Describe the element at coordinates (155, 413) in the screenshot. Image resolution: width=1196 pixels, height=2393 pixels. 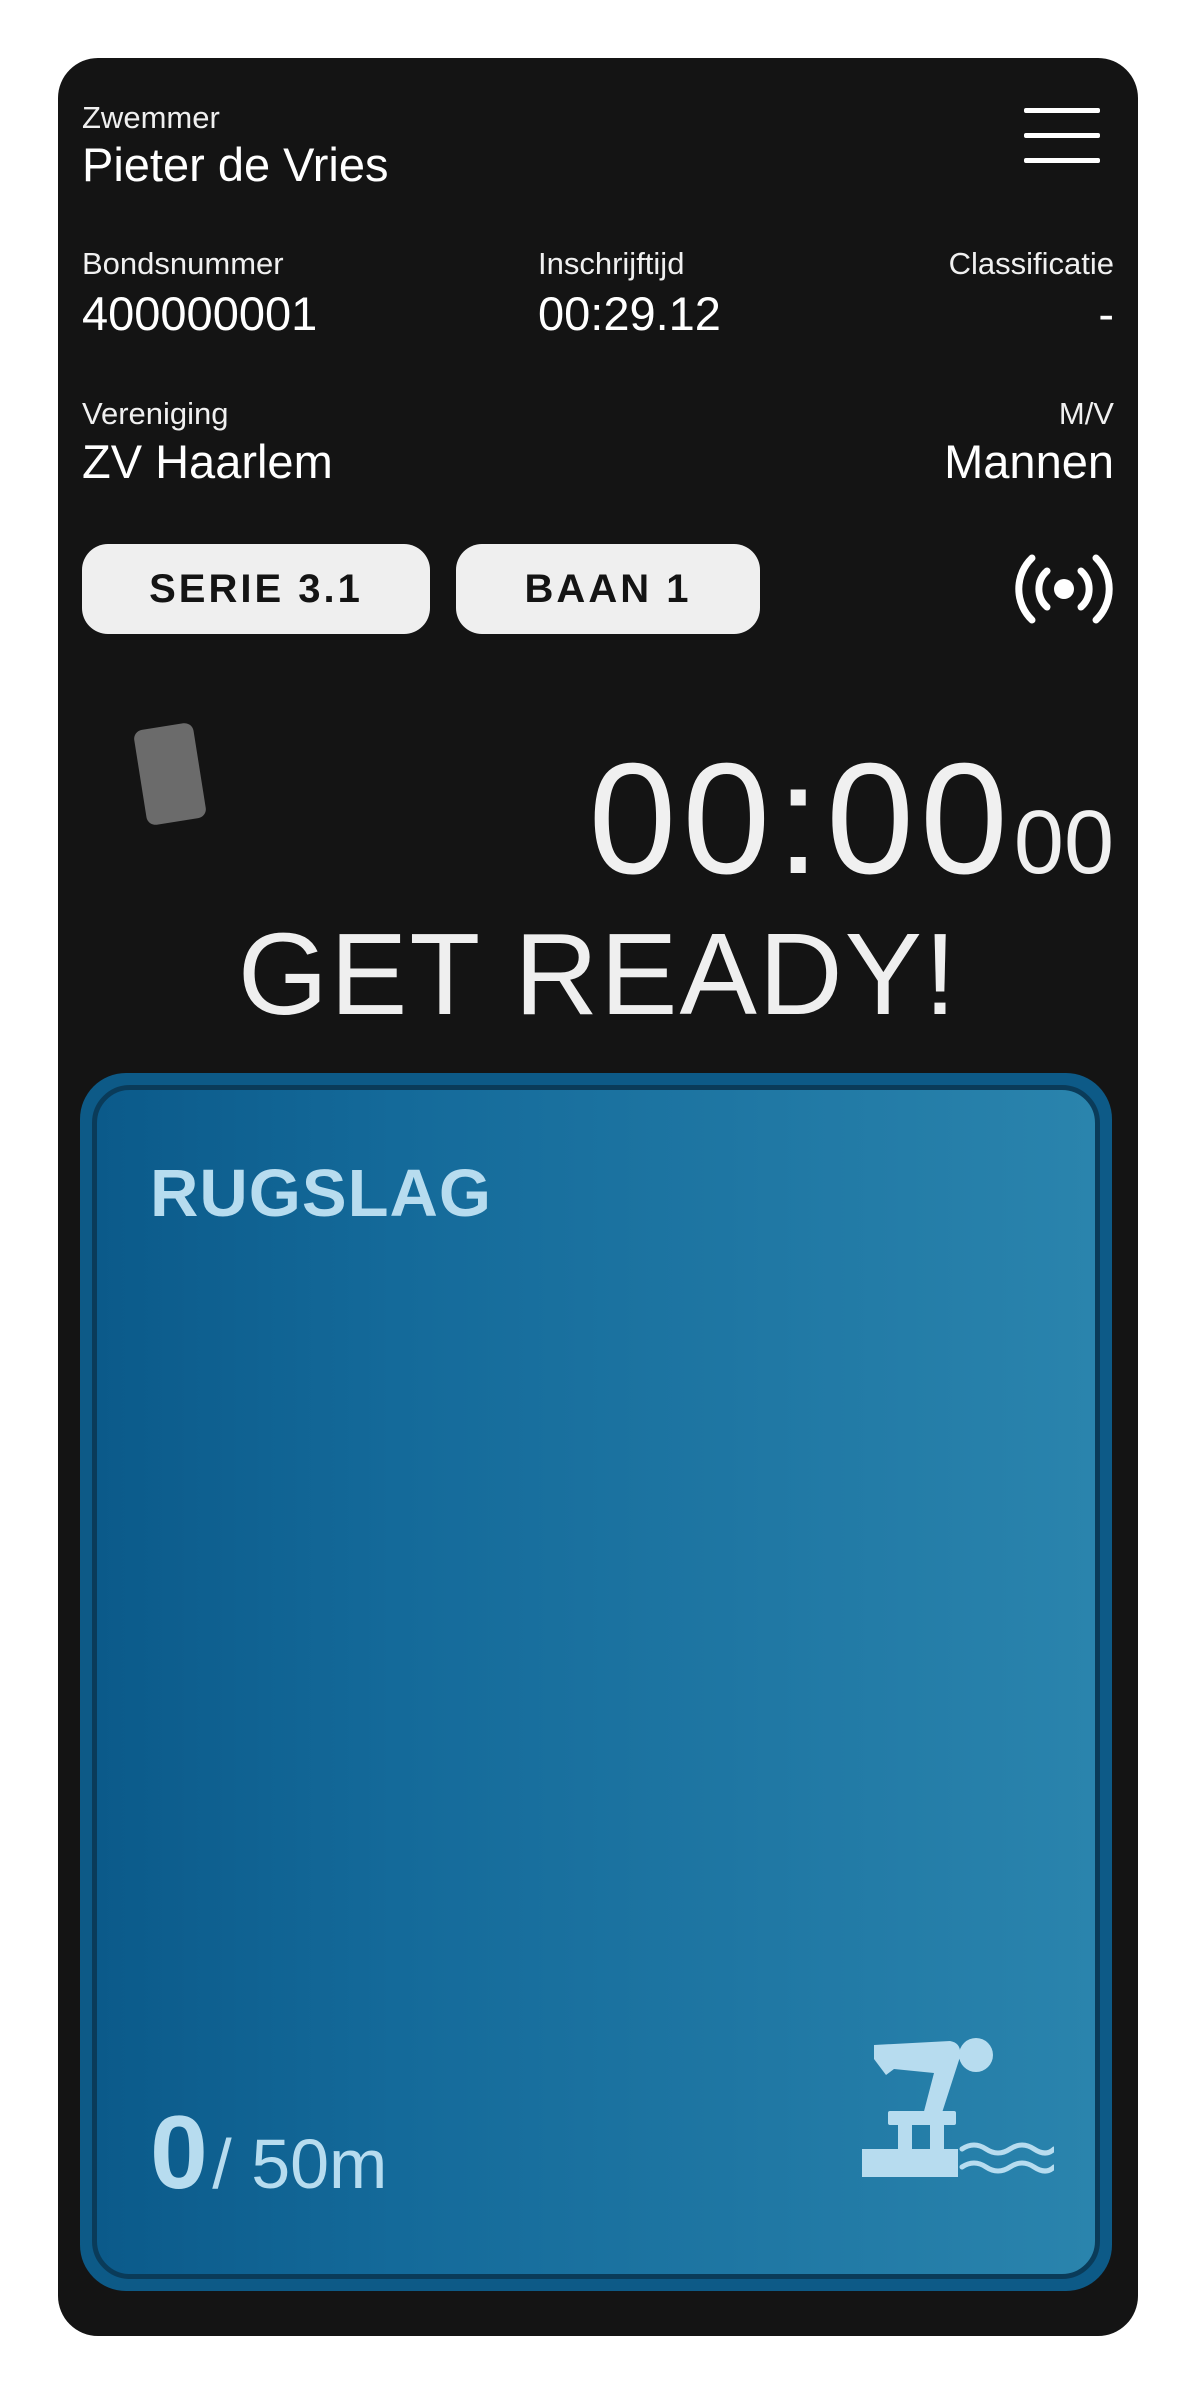
I see `vereniging-label: Vereniging` at that location.